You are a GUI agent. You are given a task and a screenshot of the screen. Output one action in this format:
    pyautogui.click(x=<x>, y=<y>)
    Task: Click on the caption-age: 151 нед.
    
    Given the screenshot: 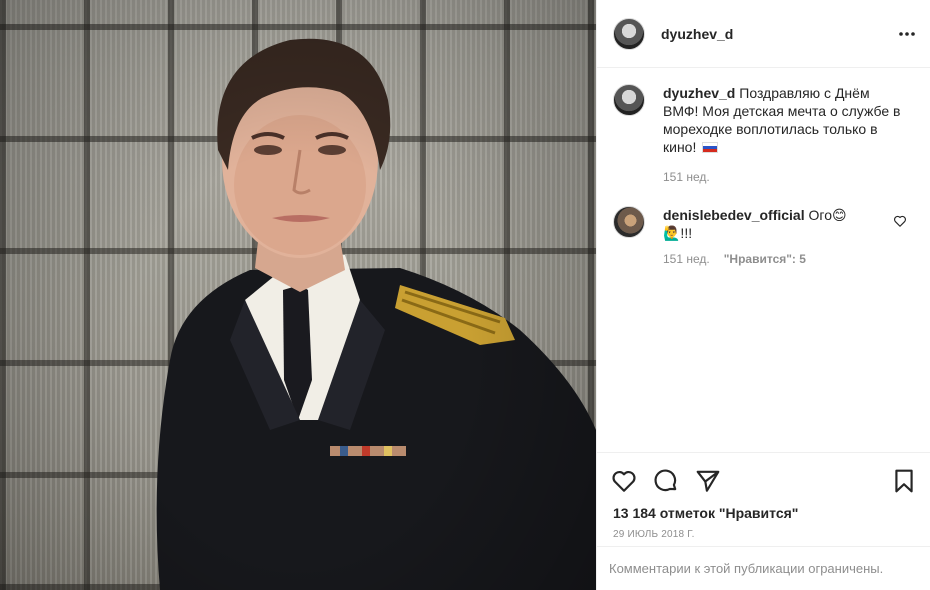 What is the action you would take?
    pyautogui.click(x=686, y=177)
    